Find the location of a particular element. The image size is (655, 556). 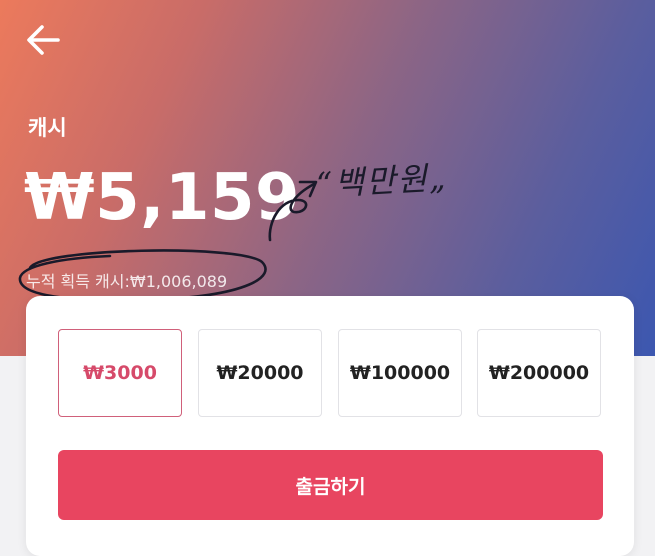

cumulative-cash-label: 누적 획득 캐시:₩1,006,089 is located at coordinates (127, 281).